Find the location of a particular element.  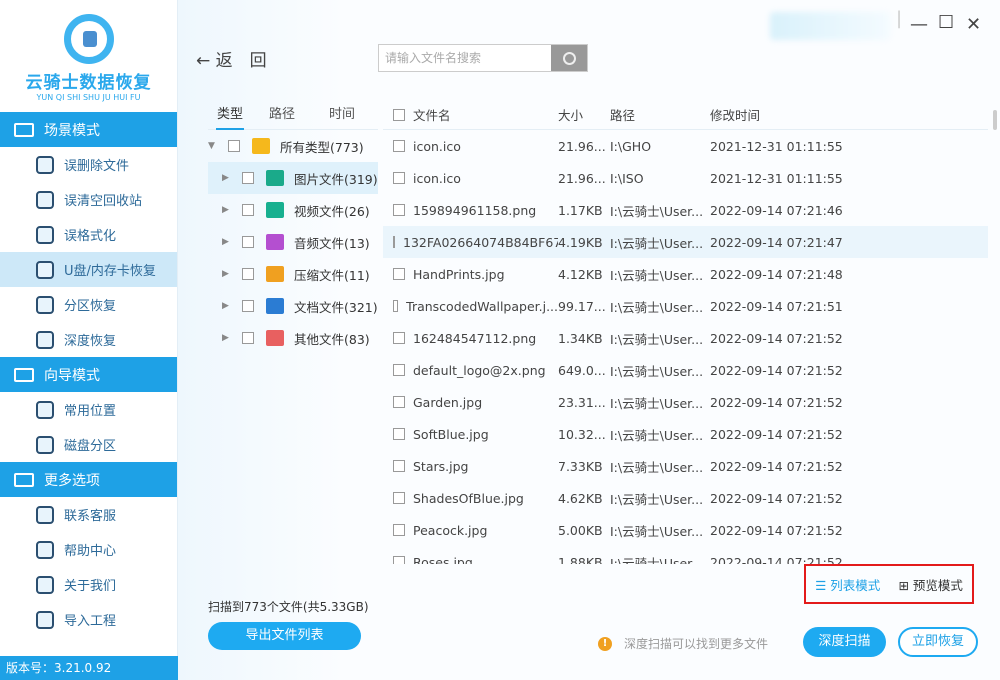

sidebar-item-label: 误清空回收站 is located at coordinates (103, 201).